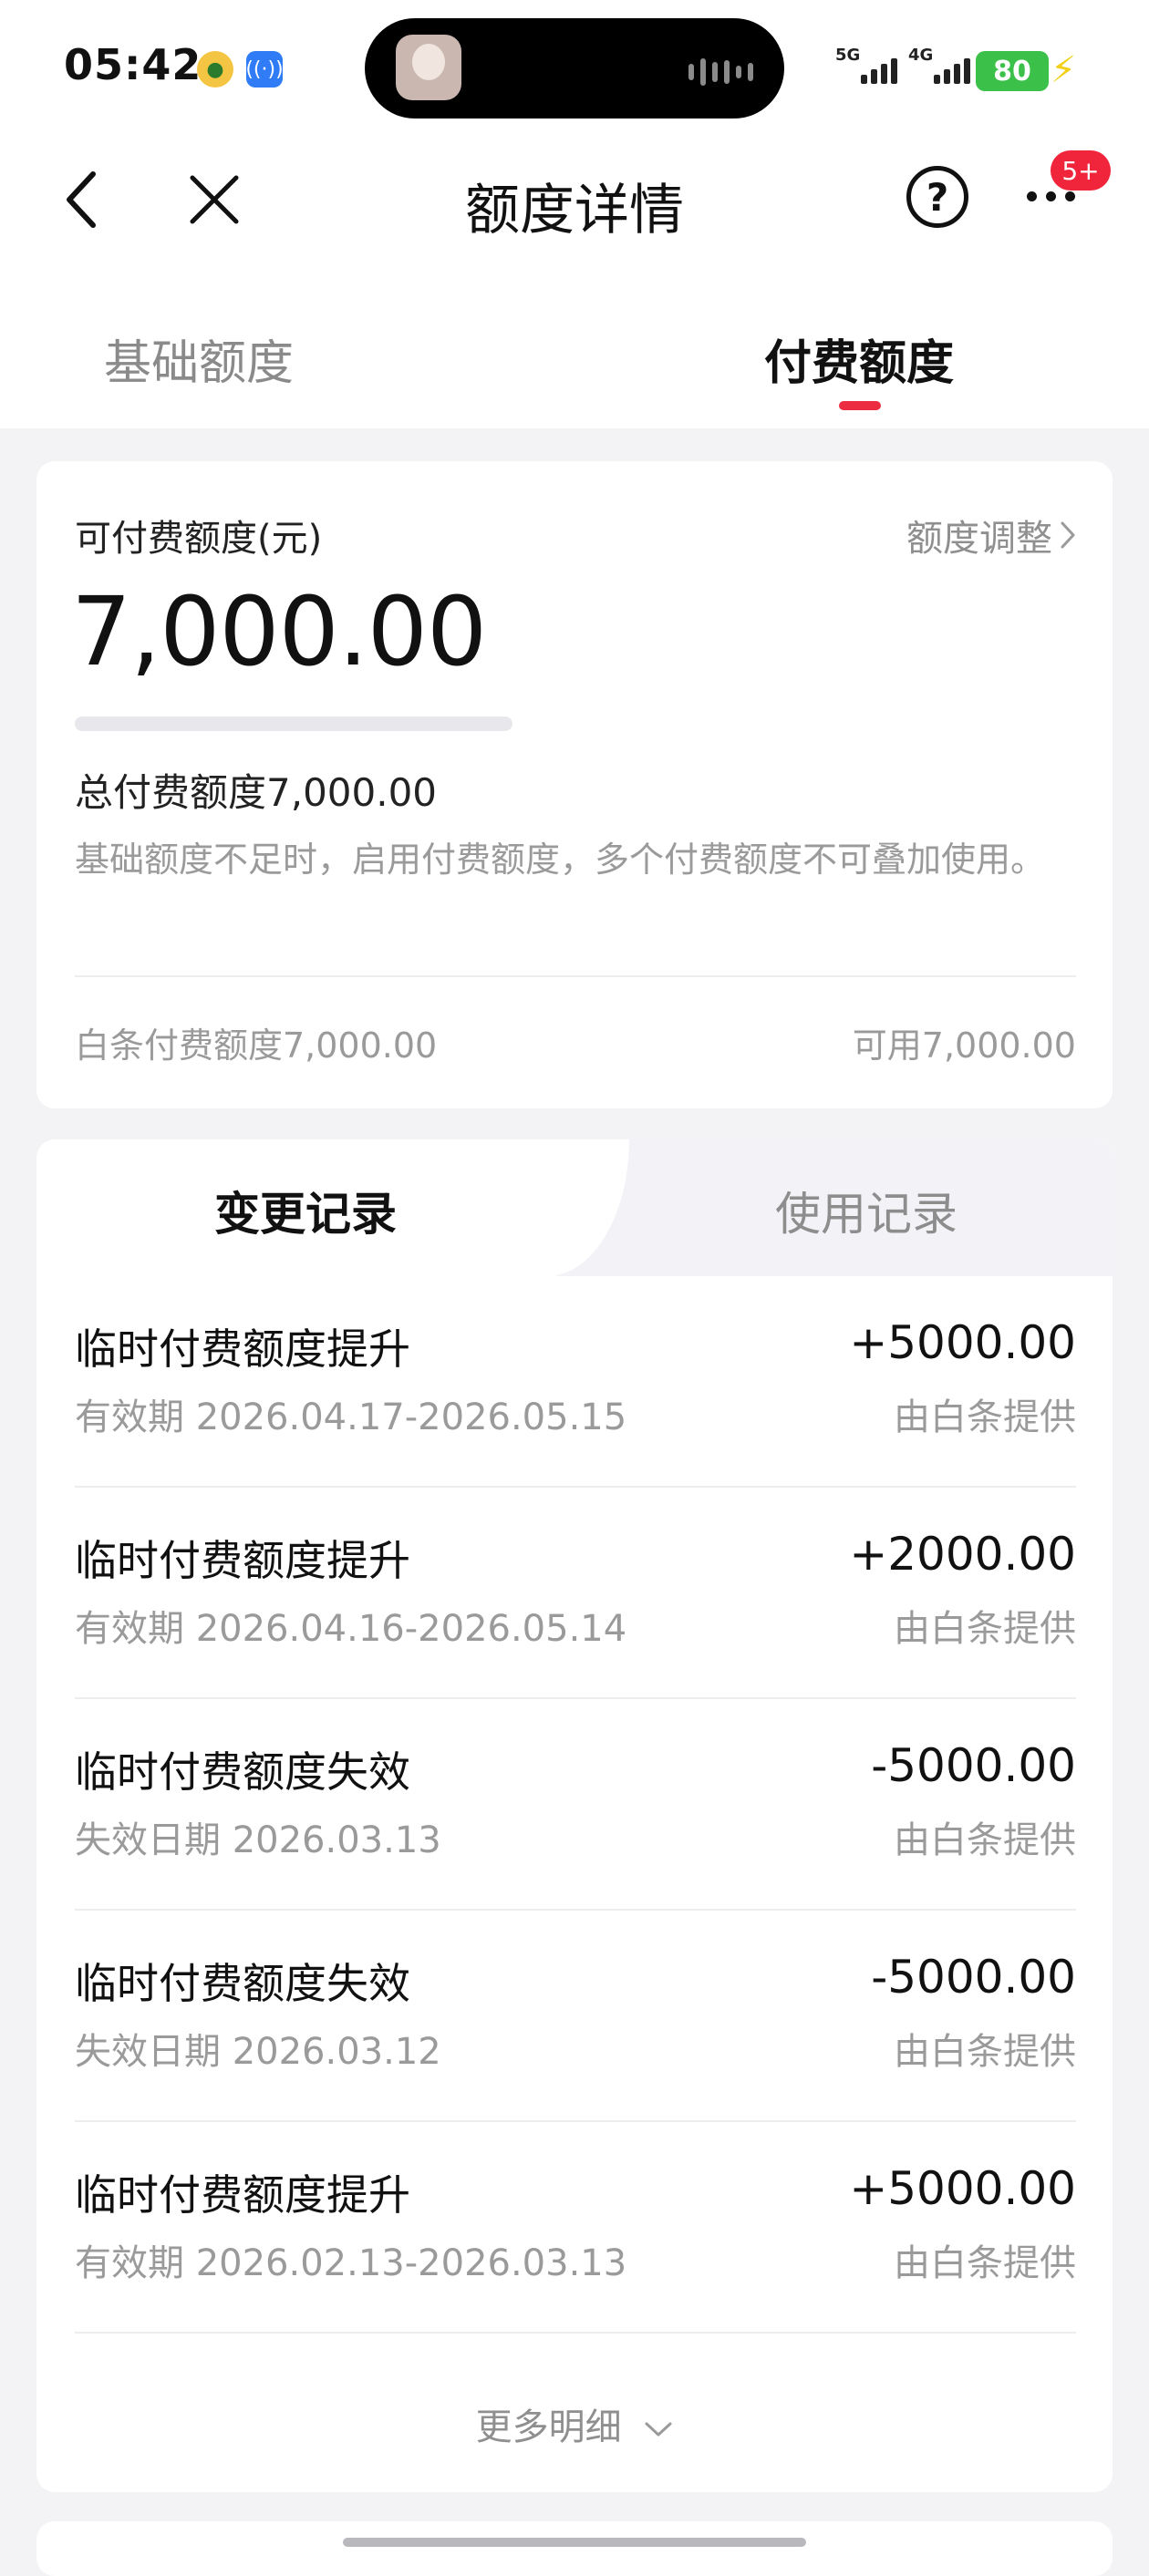 Image resolution: width=1149 pixels, height=2576 pixels. I want to click on available-amount: 7,000.00, so click(279, 631).